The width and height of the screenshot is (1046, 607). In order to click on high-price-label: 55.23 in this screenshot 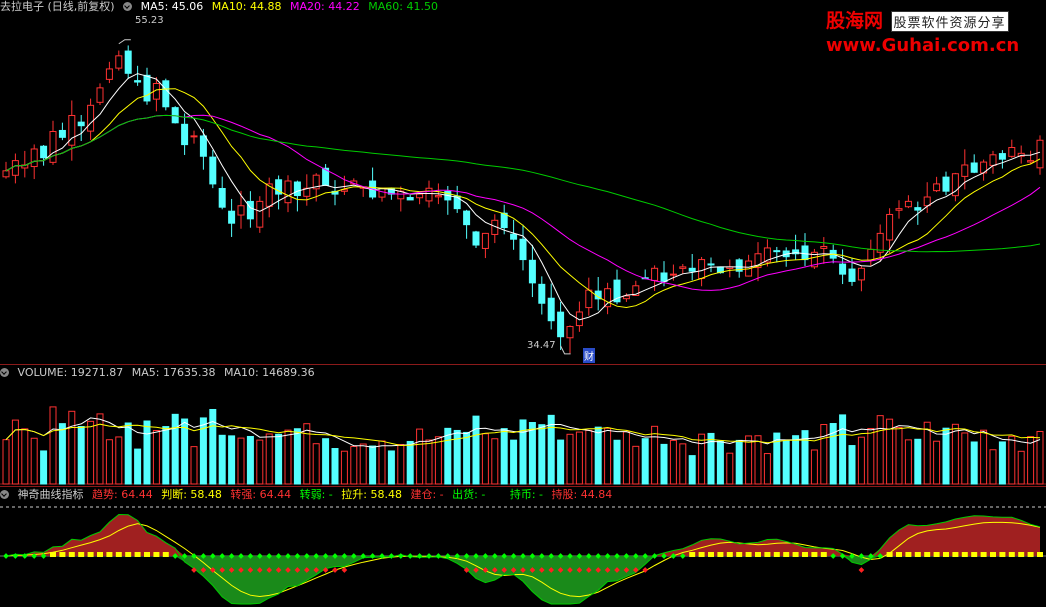, I will do `click(149, 20)`.